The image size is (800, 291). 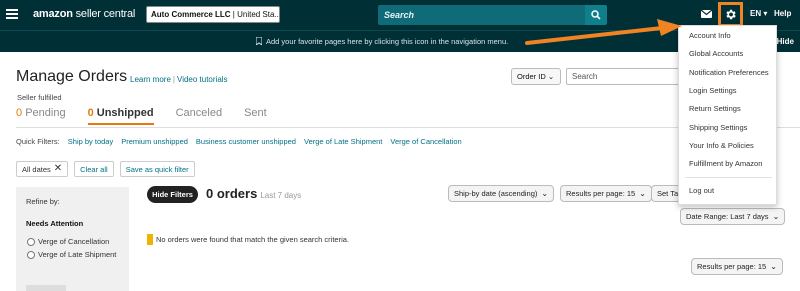 I want to click on save-quick-filter-button: Save as quick filter, so click(x=157, y=169).